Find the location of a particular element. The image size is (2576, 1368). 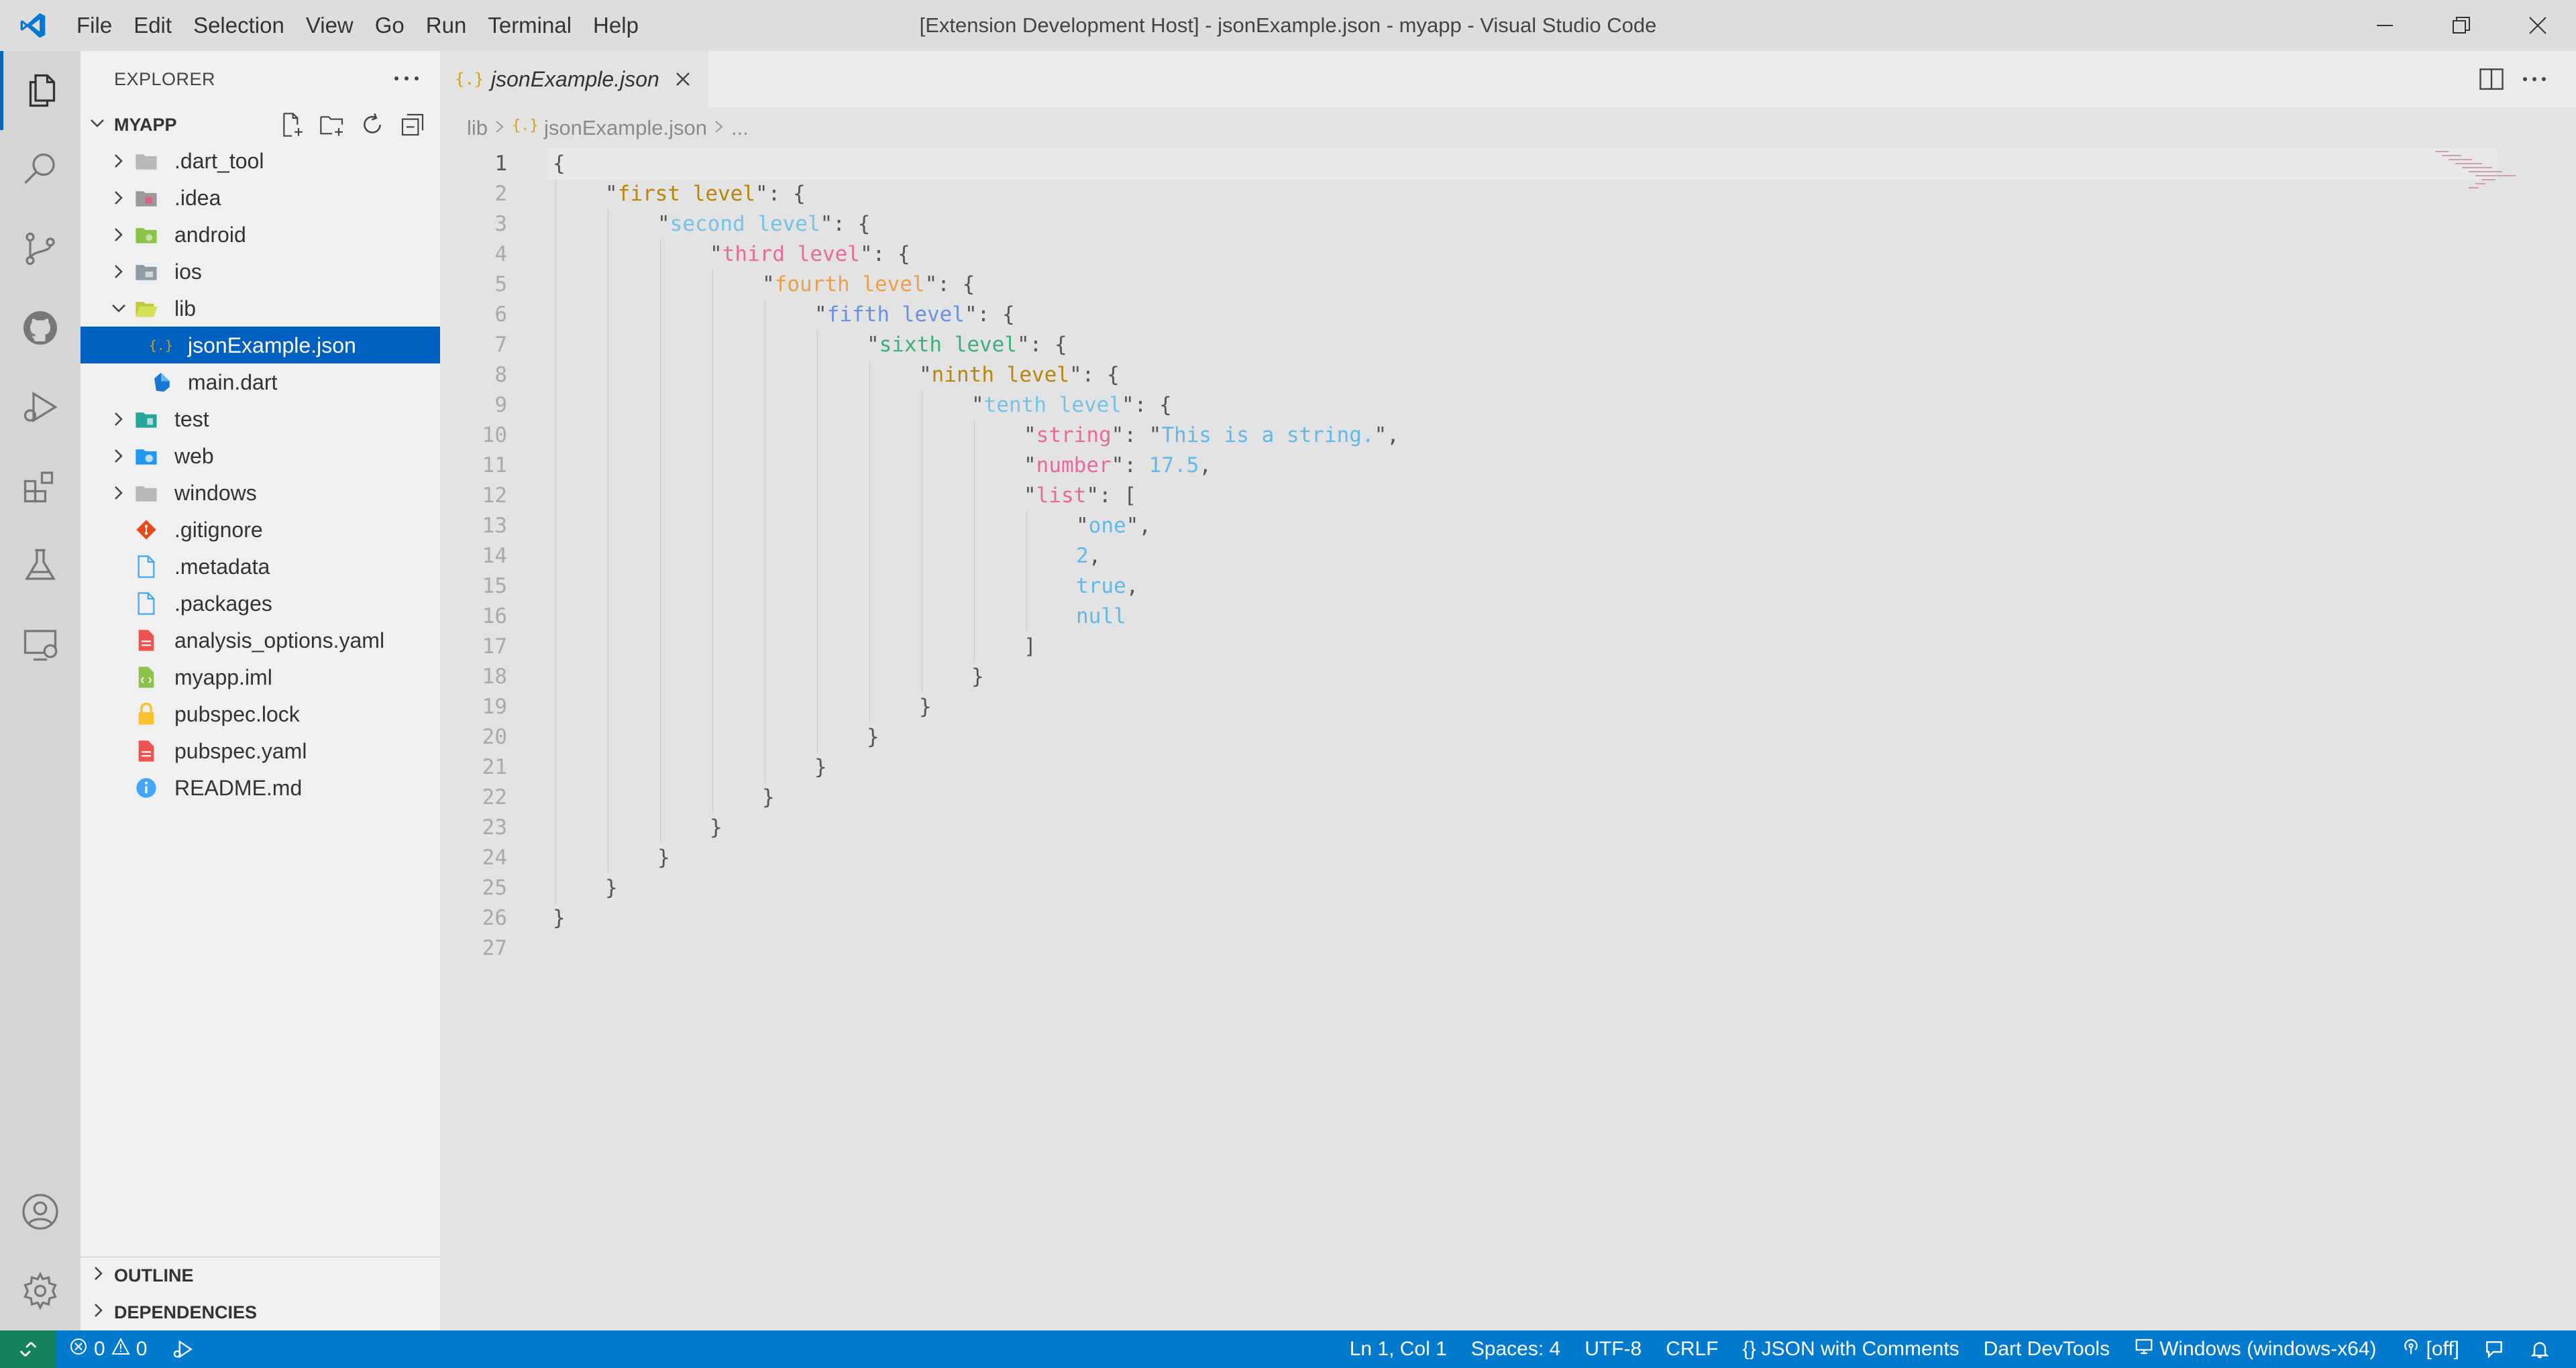

code-token: number is located at coordinates (1074, 465).